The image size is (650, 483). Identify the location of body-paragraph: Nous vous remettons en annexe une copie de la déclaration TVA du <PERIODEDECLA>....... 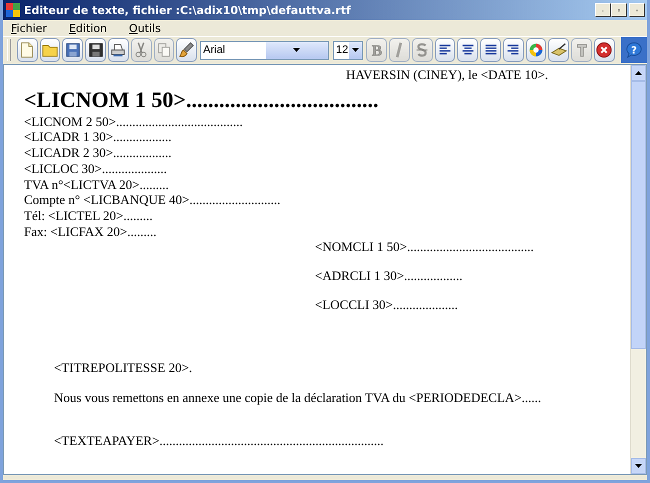
(298, 398).